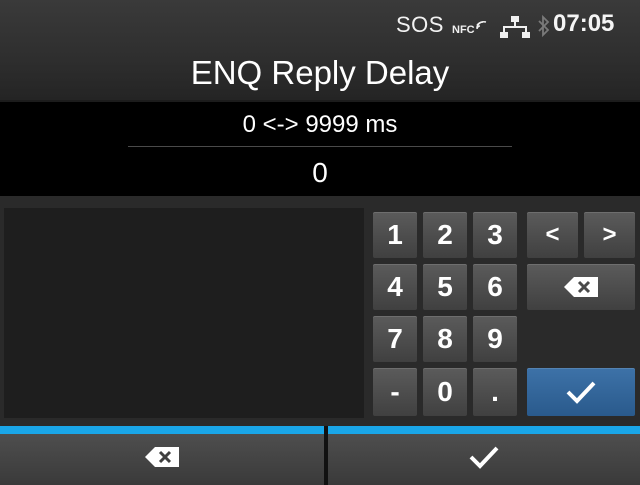 This screenshot has width=640, height=485. Describe the element at coordinates (484, 430) in the screenshot. I see `footer-accent-right` at that location.